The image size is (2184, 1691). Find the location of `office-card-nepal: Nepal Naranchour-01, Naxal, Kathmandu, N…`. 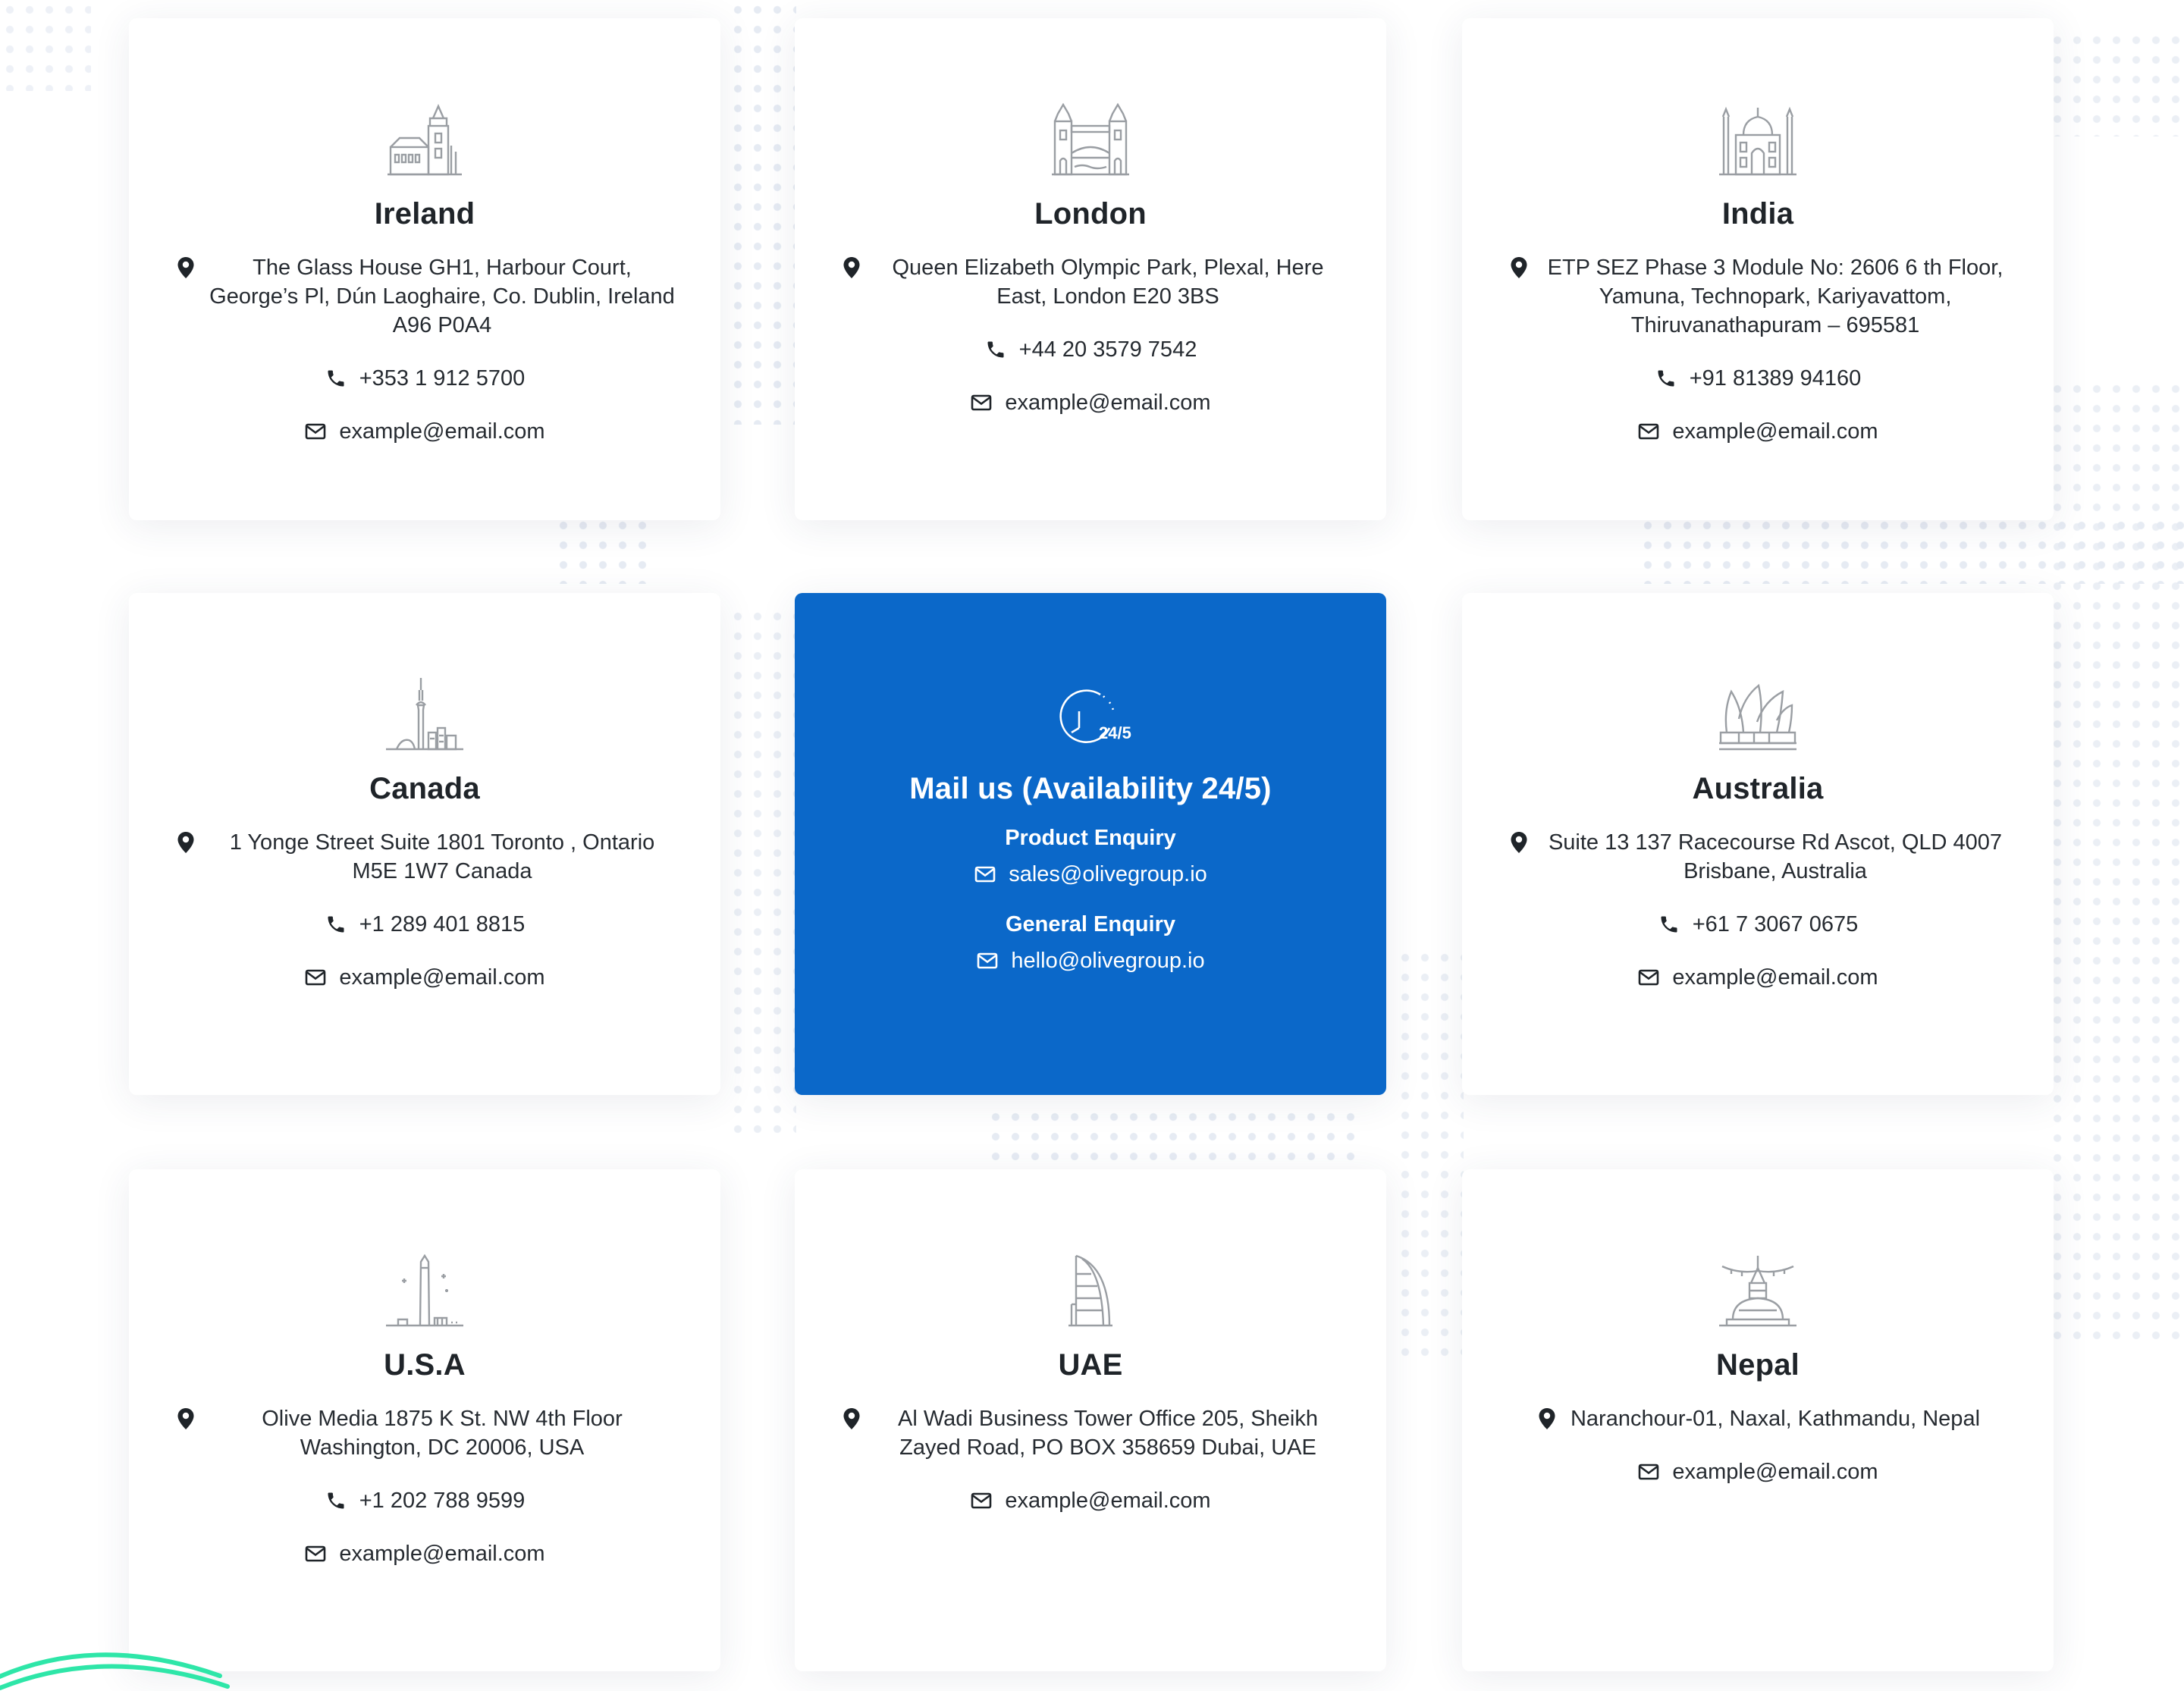

office-card-nepal: Nepal Naranchour-01, Naxal, Kathmandu, N… is located at coordinates (1758, 1420).